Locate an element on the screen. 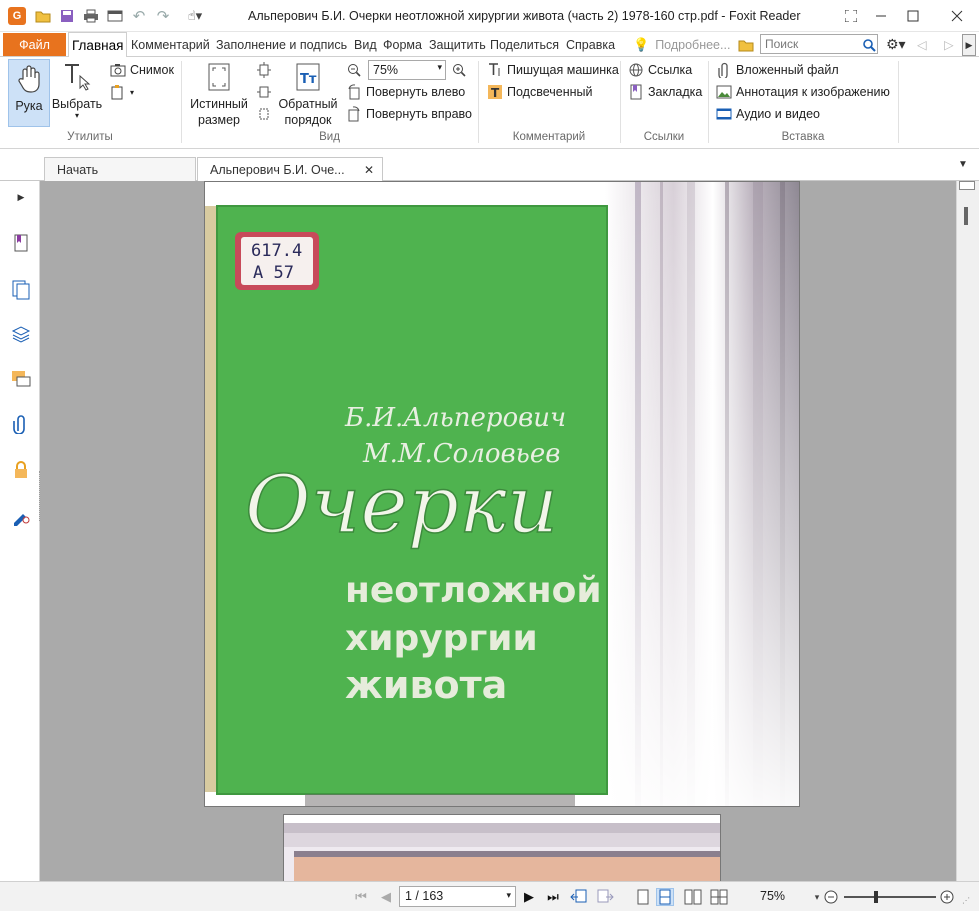 Image resolution: width=979 pixels, height=911 pixels. clipboard-button: ▾ is located at coordinates (122, 92).